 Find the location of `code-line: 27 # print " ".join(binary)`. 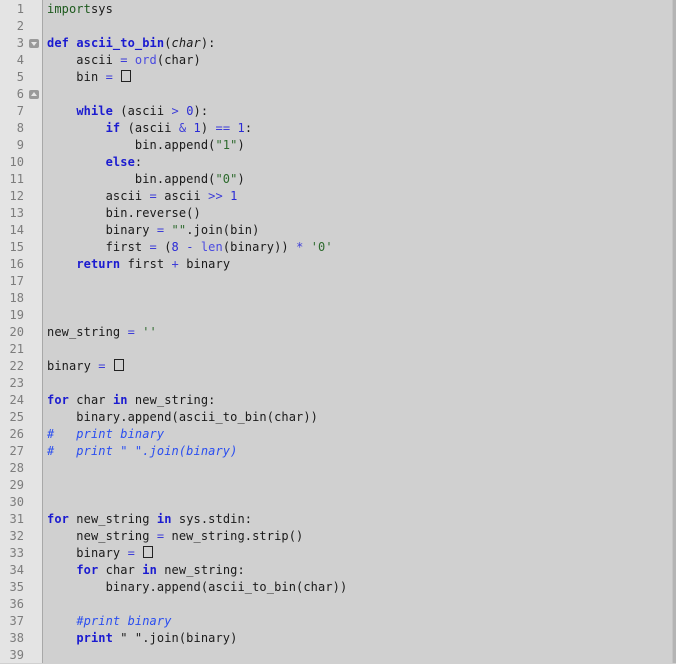

code-line: 27 # print " ".join(binary) is located at coordinates (336, 451).